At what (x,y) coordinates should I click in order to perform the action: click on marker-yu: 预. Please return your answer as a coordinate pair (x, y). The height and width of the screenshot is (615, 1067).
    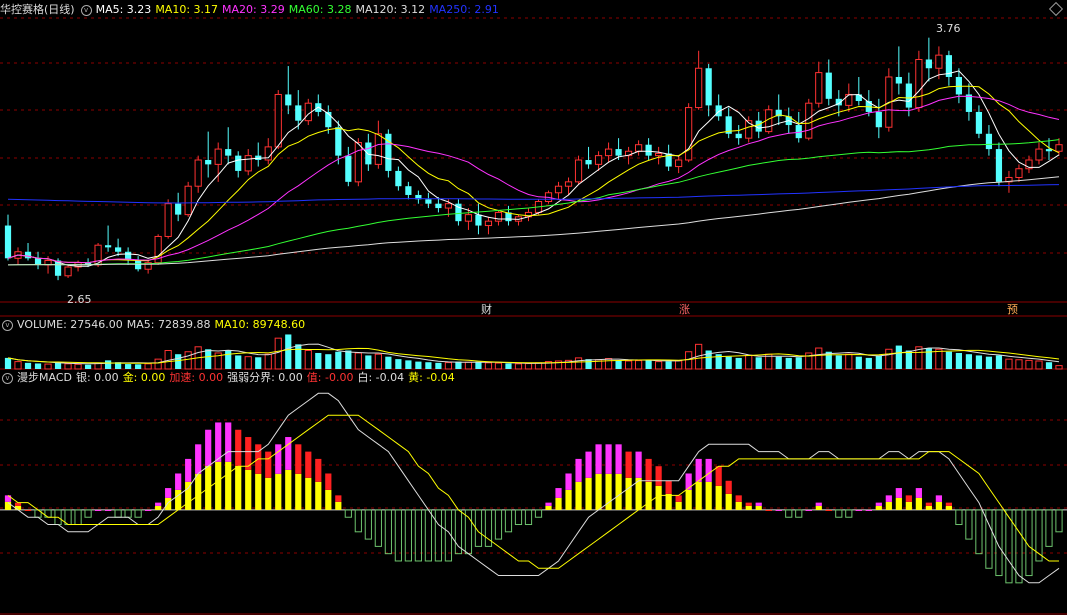
    Looking at the image, I should click on (1012, 309).